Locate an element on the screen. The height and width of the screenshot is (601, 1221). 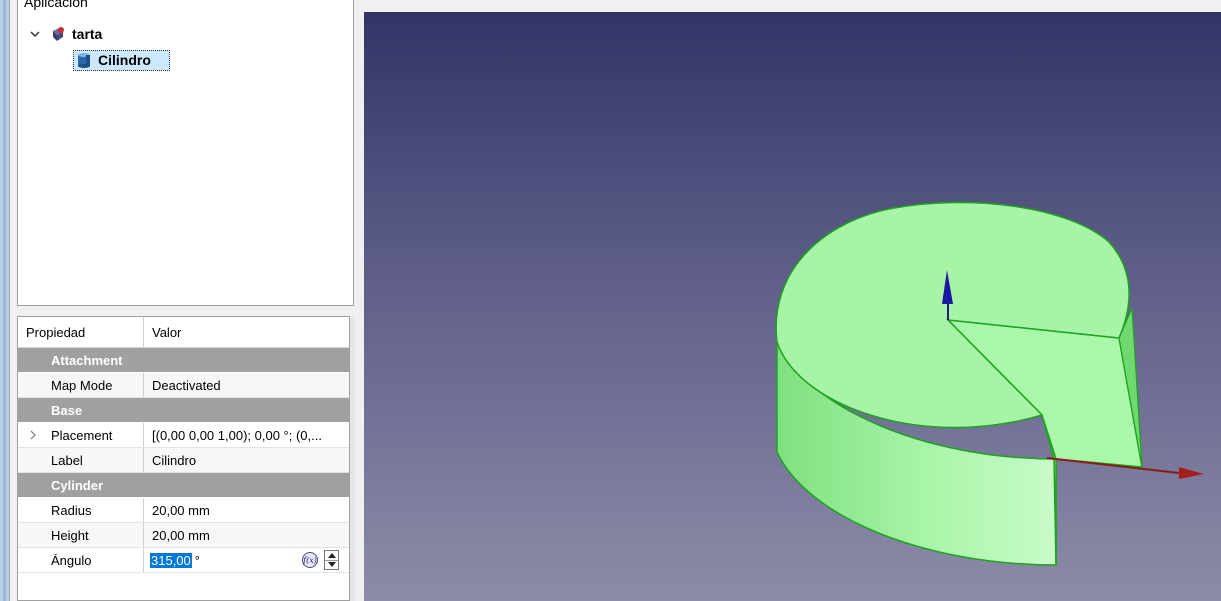
property-name: Height is located at coordinates (81, 535).